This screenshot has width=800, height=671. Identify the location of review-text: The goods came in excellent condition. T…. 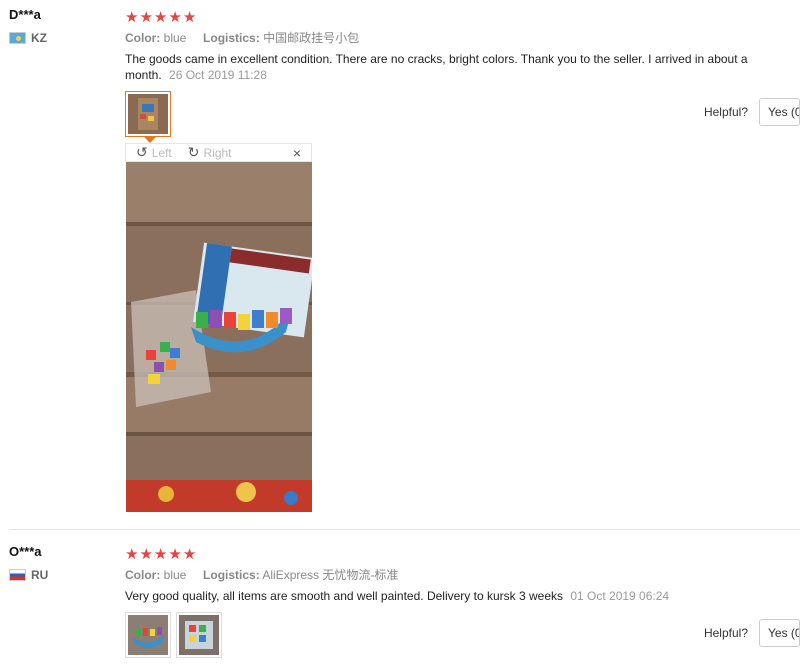
(455, 67).